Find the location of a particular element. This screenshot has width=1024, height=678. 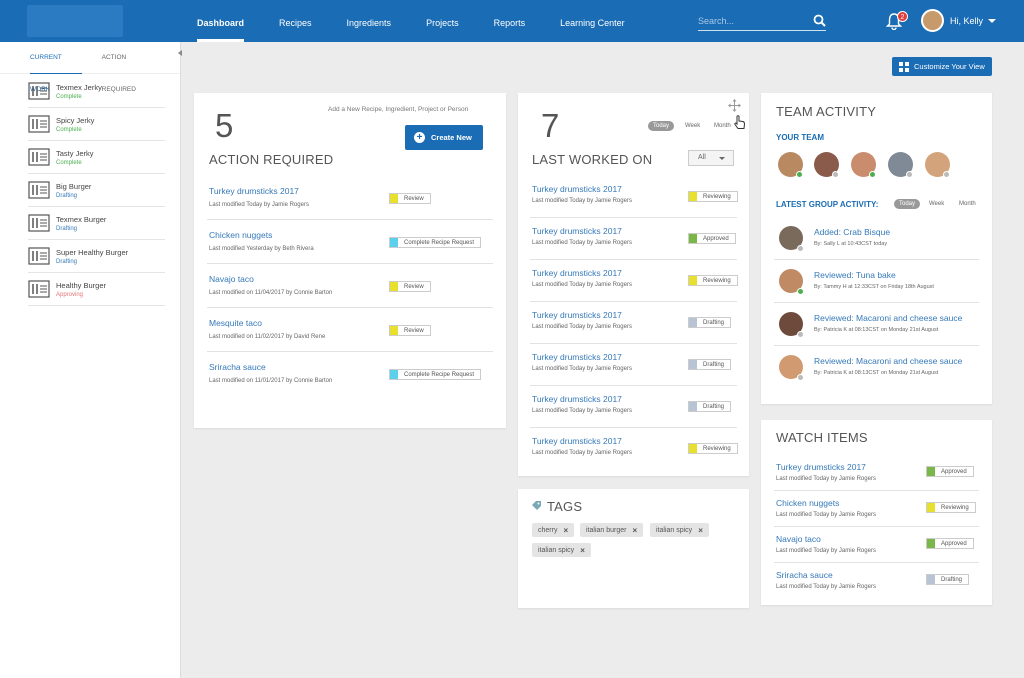

sidebar-item: Spicy Jerky Complete is located at coordinates (96, 124).